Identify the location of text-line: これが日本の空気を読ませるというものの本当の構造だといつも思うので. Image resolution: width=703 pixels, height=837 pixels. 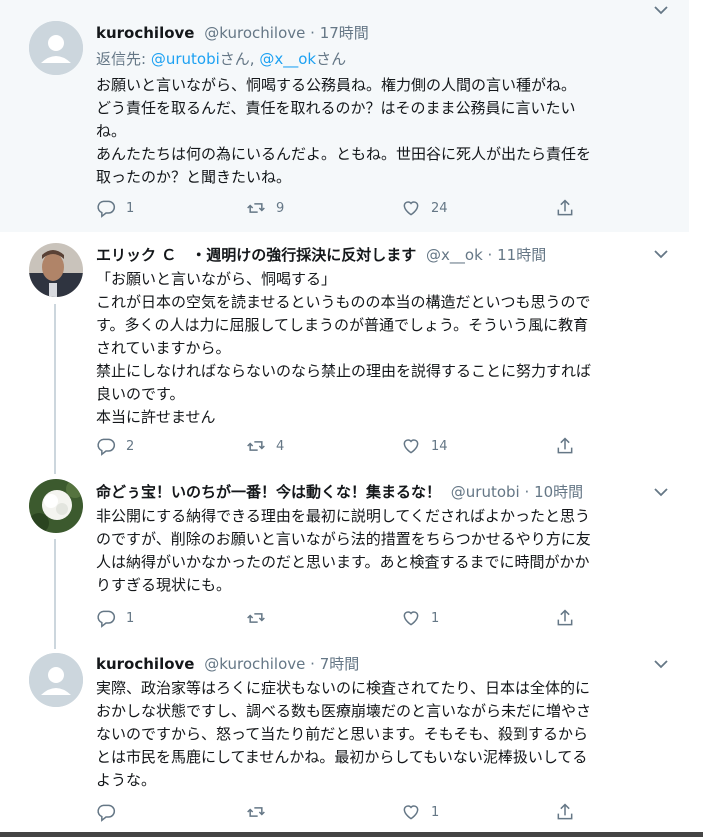
(343, 302).